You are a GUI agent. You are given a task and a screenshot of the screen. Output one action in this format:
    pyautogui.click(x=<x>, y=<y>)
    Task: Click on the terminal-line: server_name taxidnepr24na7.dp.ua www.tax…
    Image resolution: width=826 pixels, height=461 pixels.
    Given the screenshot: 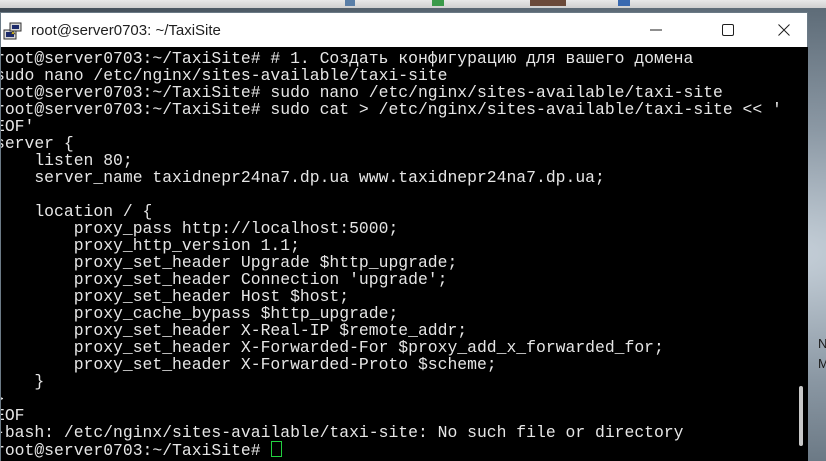 What is the action you would take?
    pyautogui.click(x=303, y=177)
    